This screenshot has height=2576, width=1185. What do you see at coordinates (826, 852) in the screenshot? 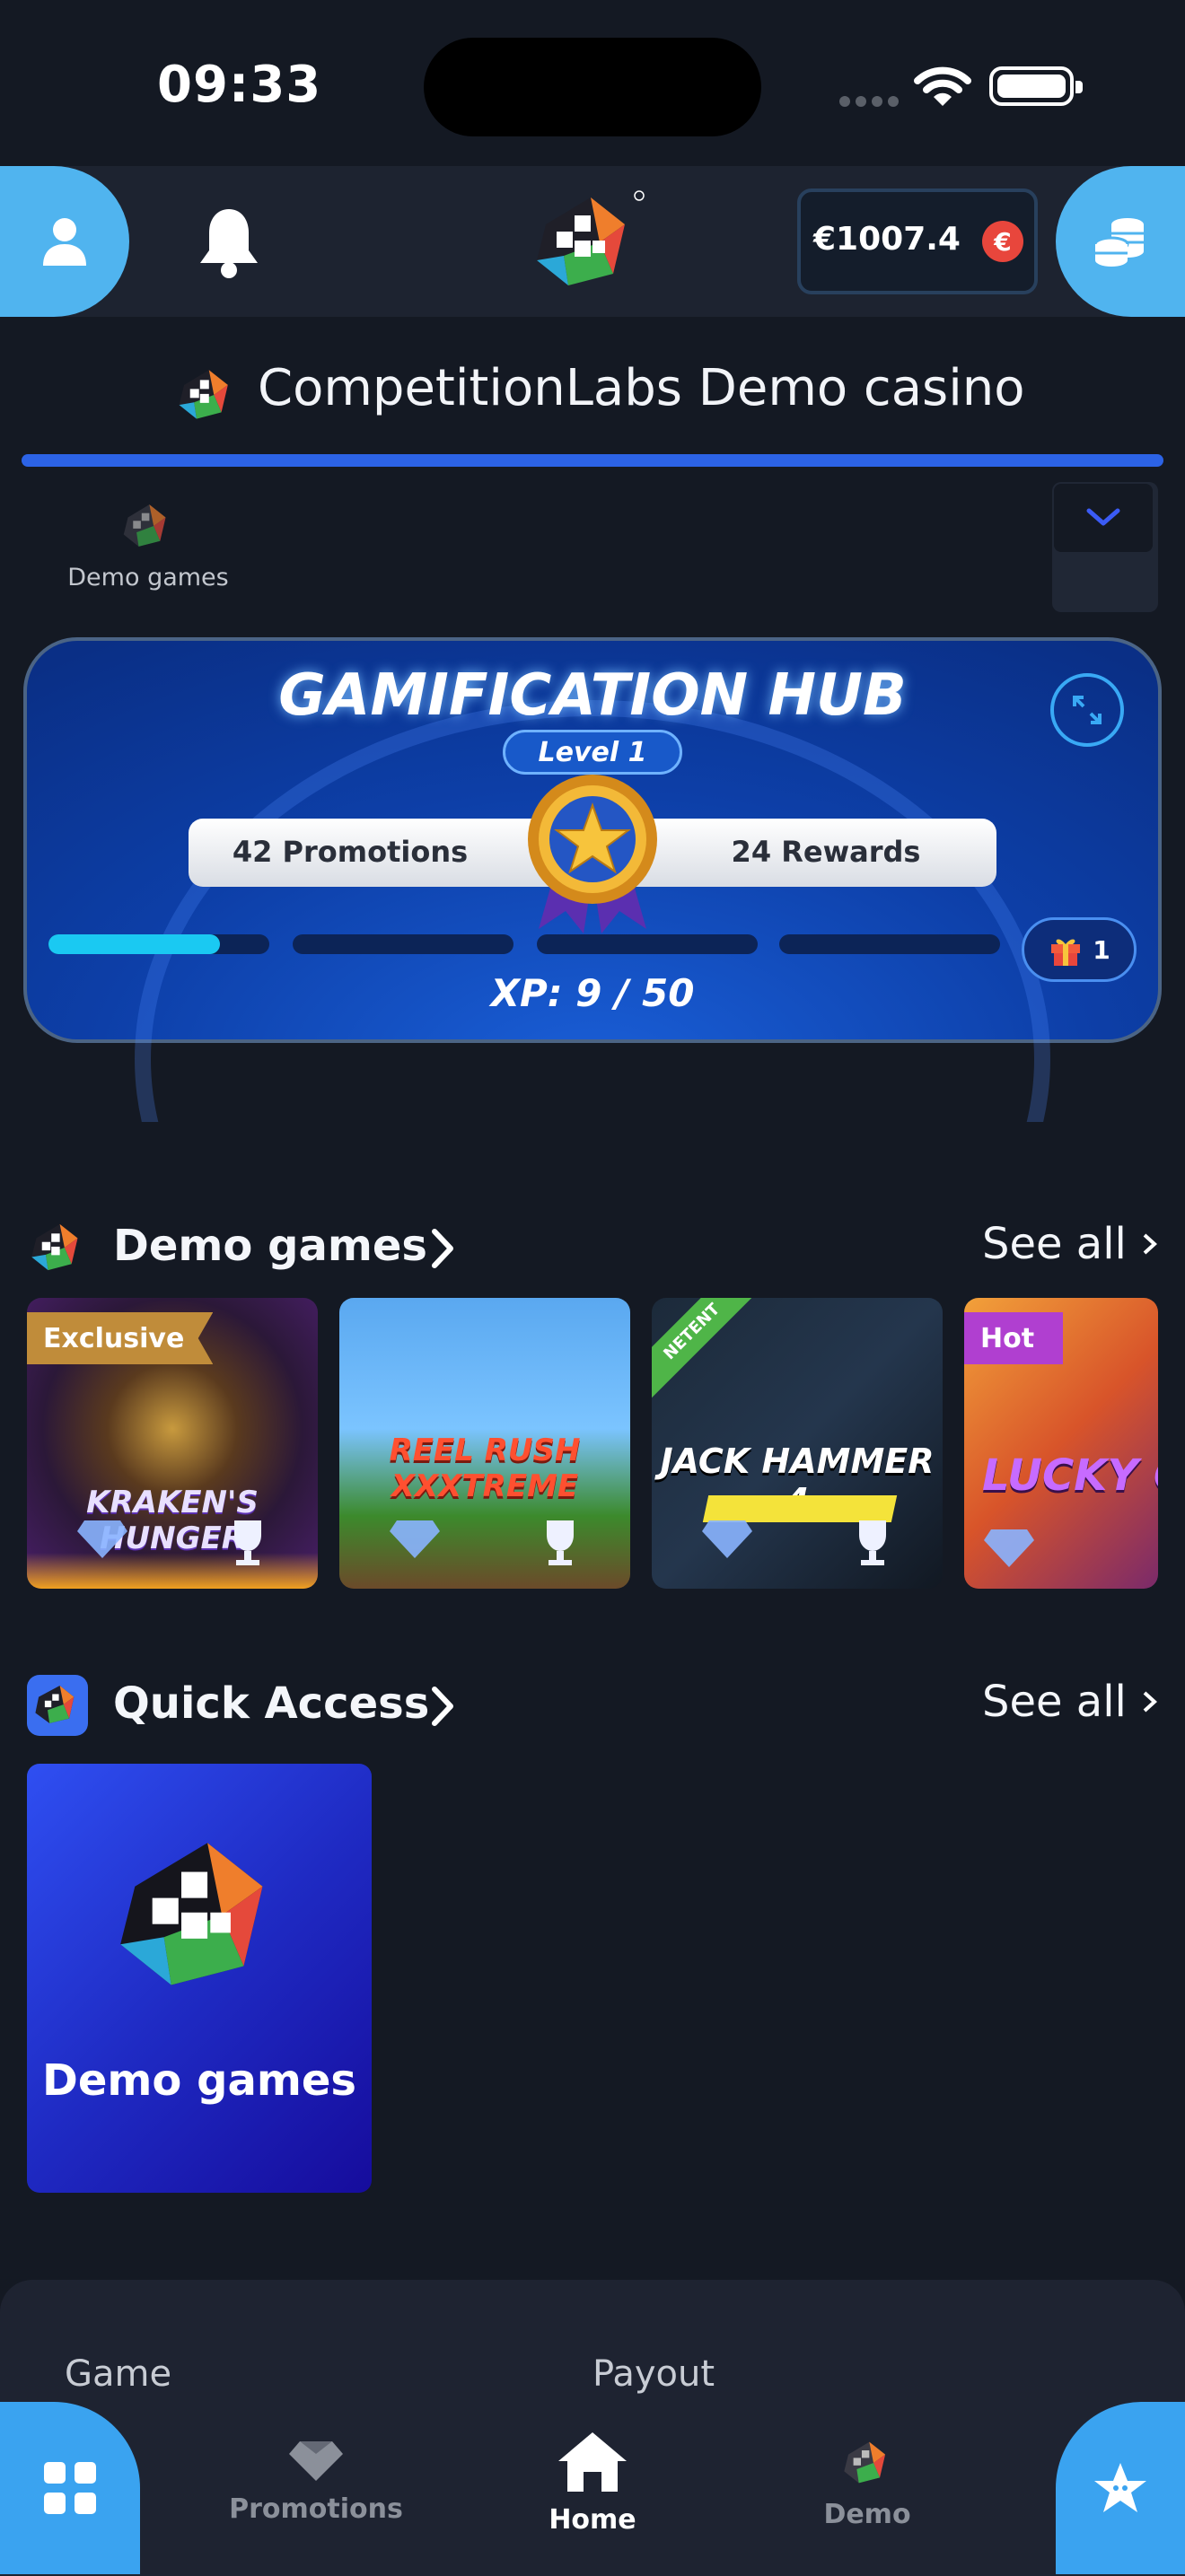
I see `rewards-count: 24 Rewards` at bounding box center [826, 852].